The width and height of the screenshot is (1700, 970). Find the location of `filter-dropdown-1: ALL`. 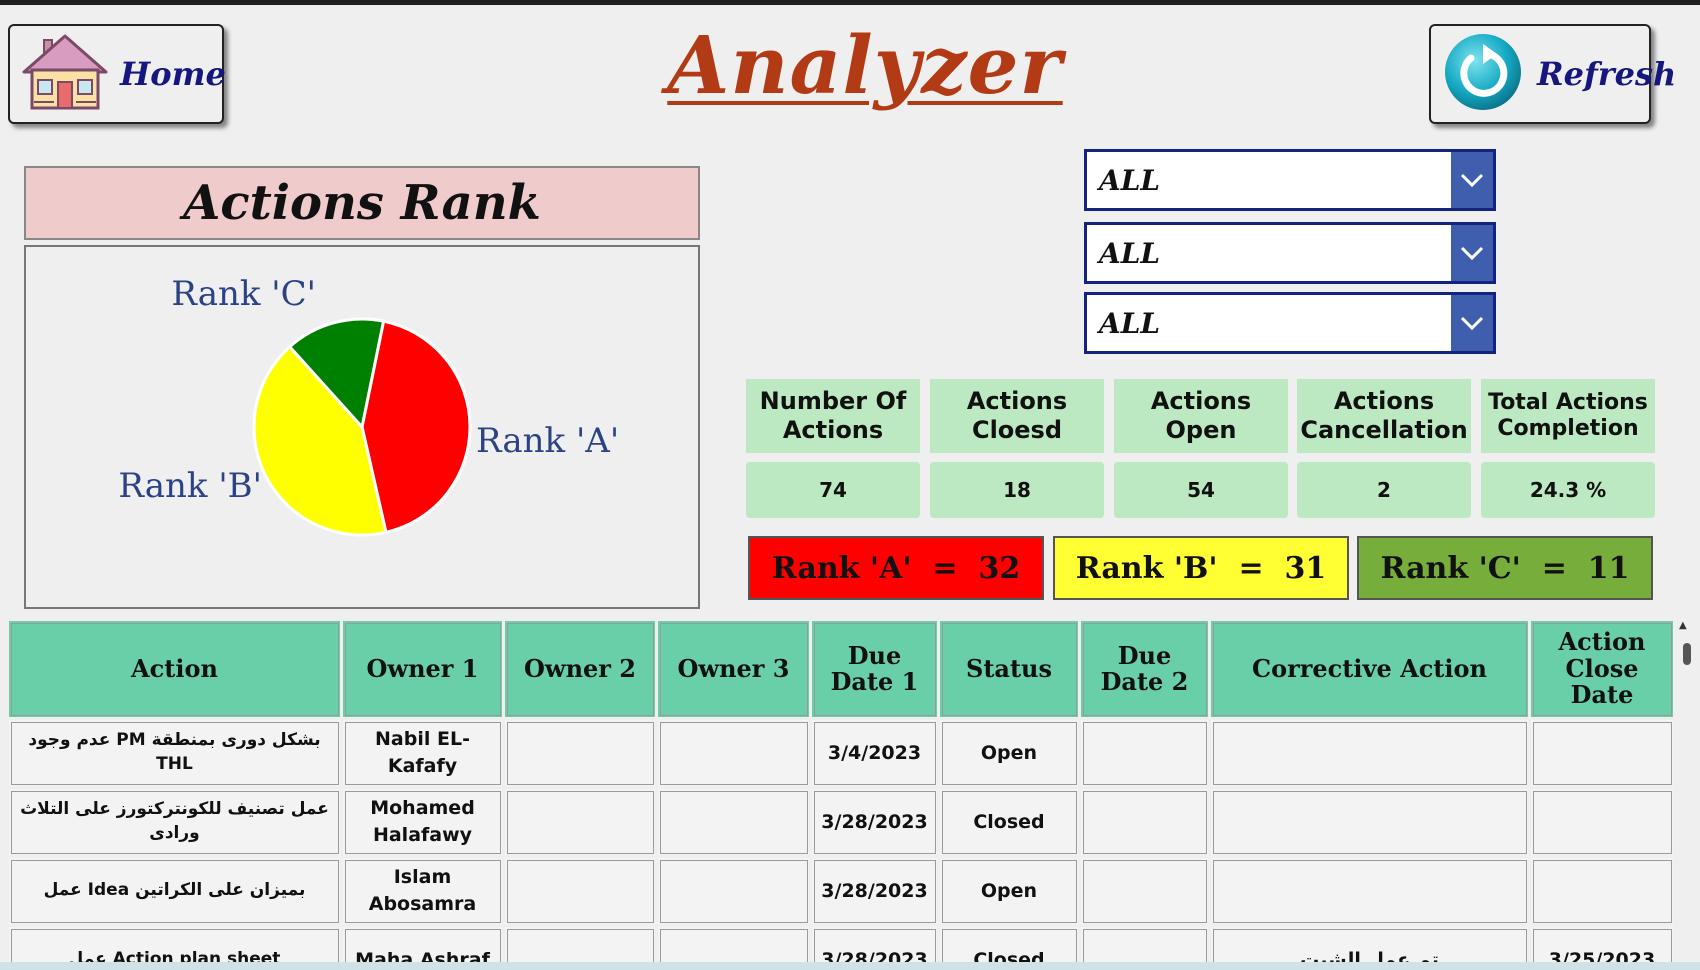

filter-dropdown-1: ALL is located at coordinates (1290, 180).